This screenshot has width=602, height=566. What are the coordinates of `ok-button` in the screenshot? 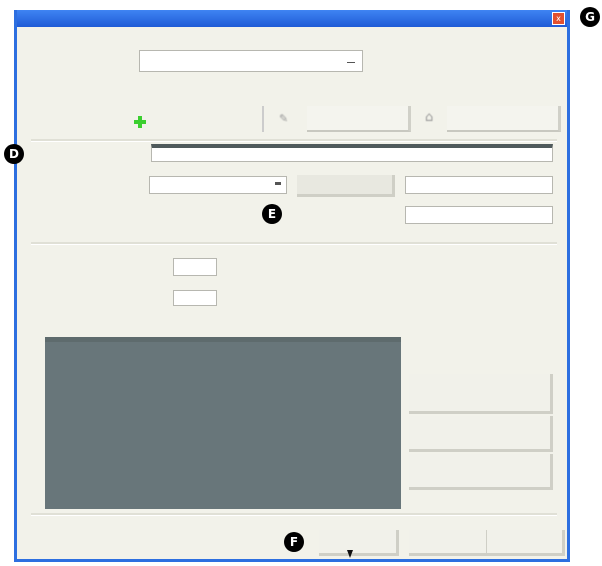 It's located at (359, 543).